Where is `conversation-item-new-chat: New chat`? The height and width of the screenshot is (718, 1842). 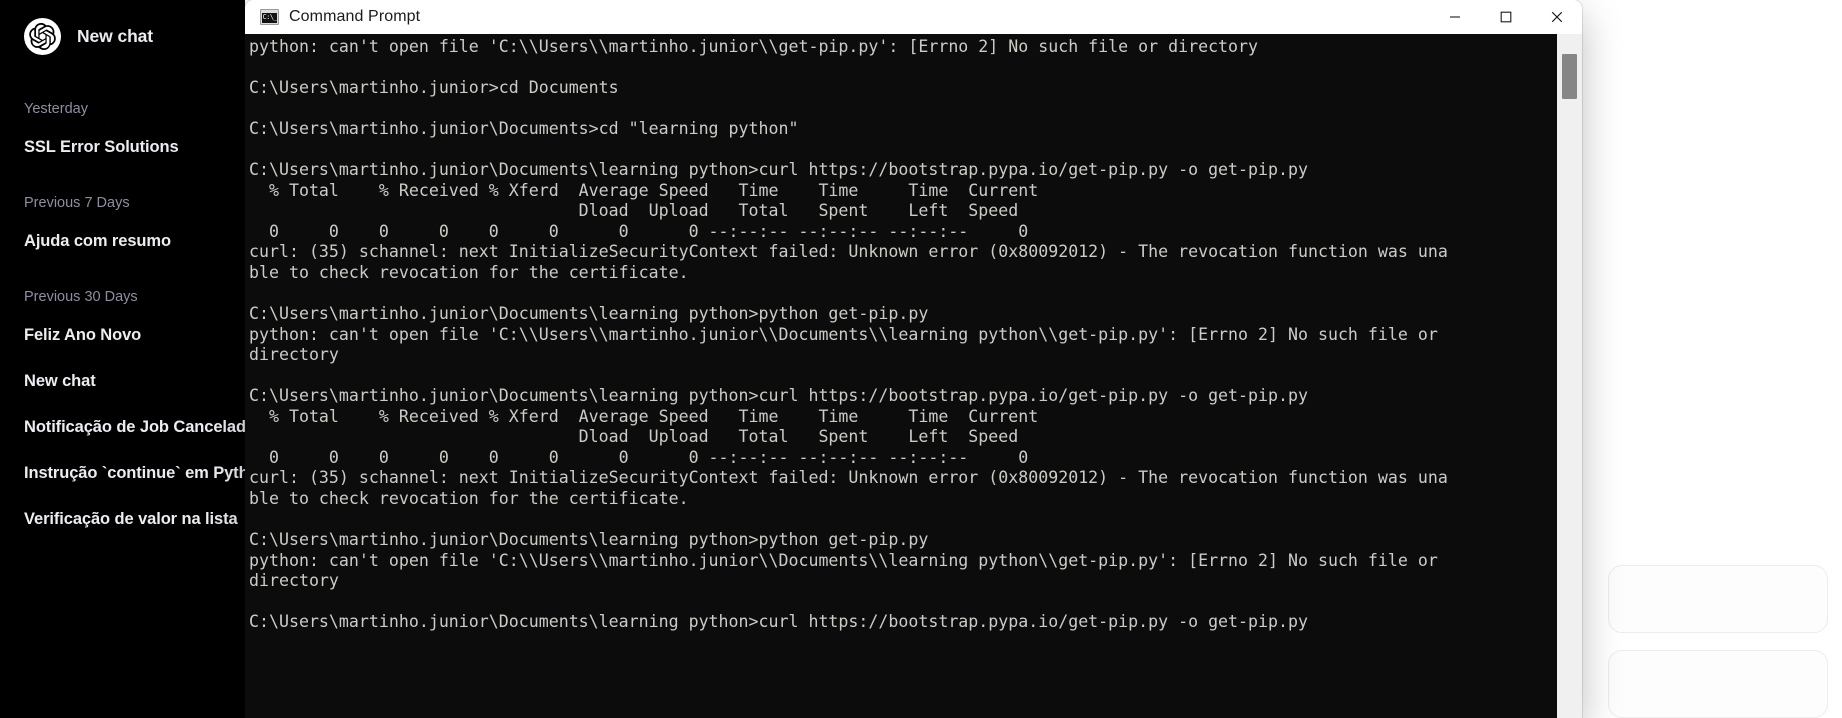 conversation-item-new-chat: New chat is located at coordinates (122, 381).